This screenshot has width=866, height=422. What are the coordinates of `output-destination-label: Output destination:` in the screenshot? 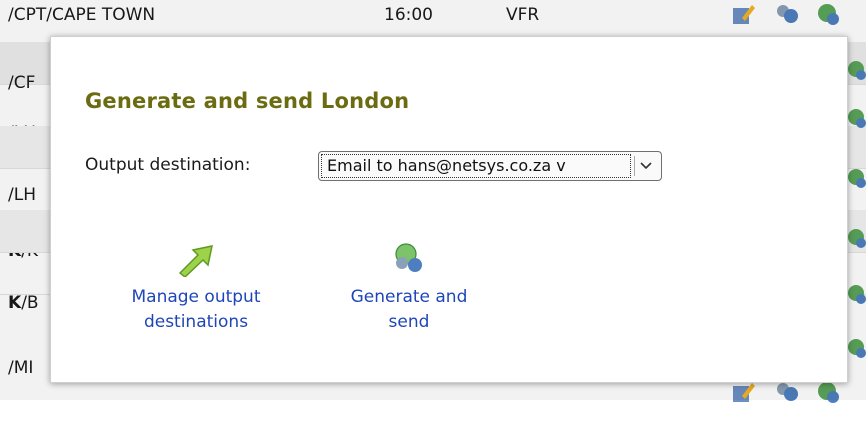 It's located at (168, 165).